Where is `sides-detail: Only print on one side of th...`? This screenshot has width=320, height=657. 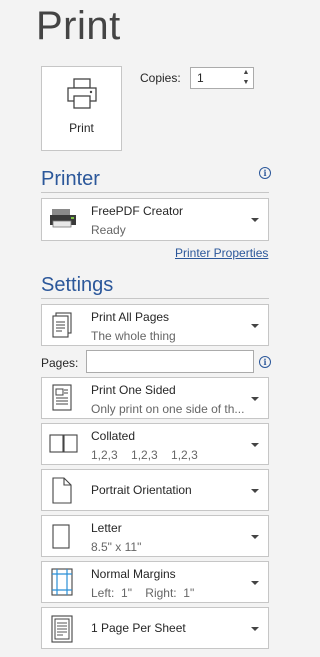 sides-detail: Only print on one side of th... is located at coordinates (168, 409).